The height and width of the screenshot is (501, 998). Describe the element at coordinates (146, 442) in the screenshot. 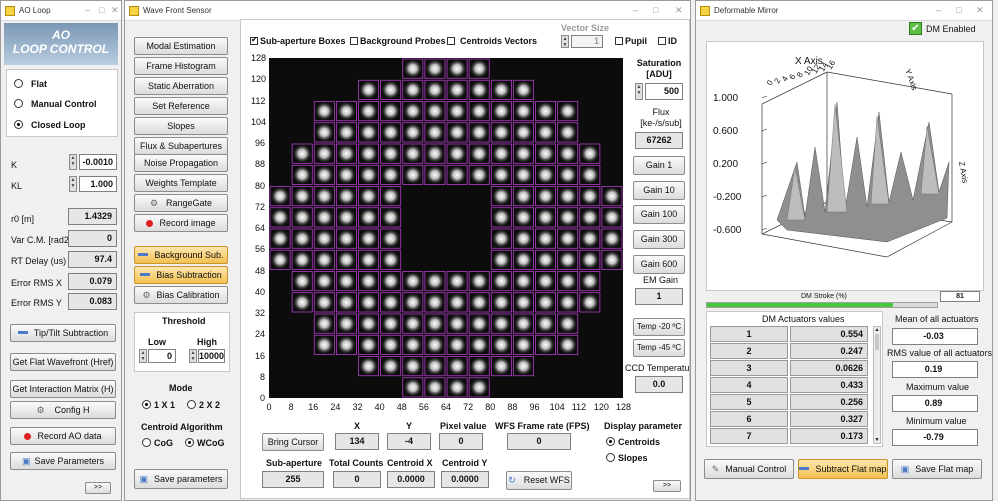

I see `cog-radio` at that location.